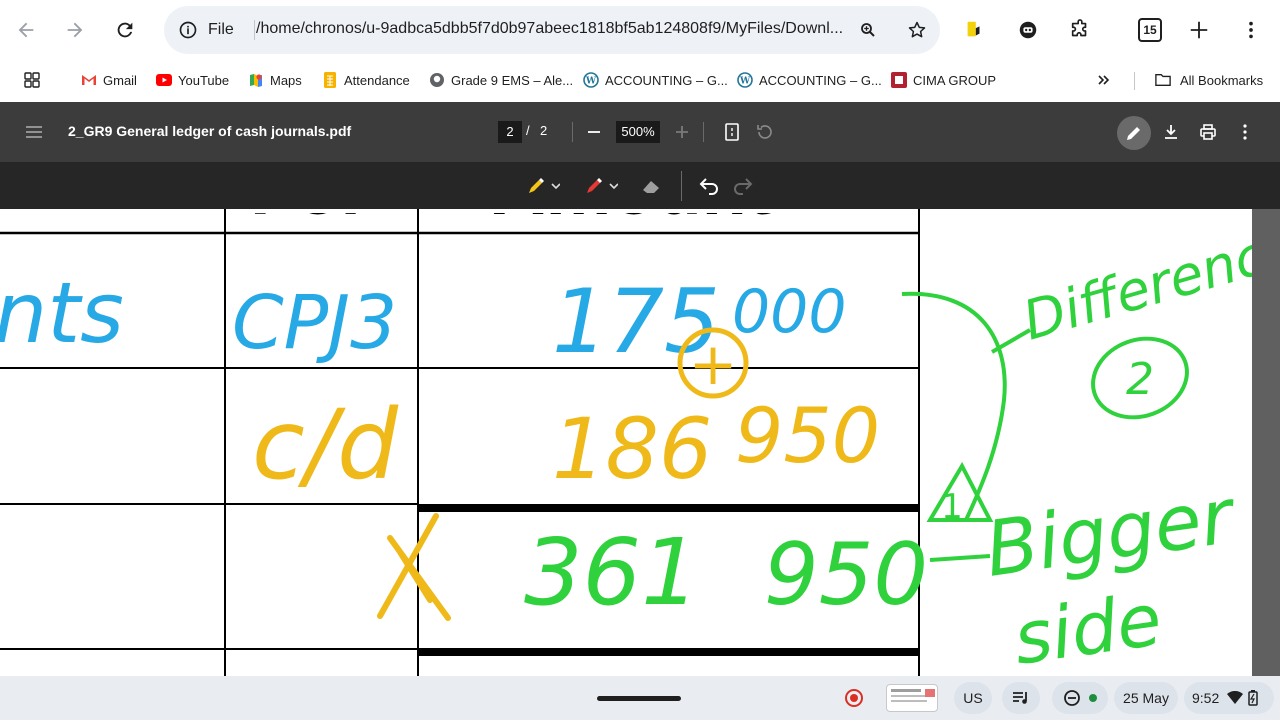  What do you see at coordinates (632, 449) in the screenshot?
I see `handwritten-amount-rands: 186` at bounding box center [632, 449].